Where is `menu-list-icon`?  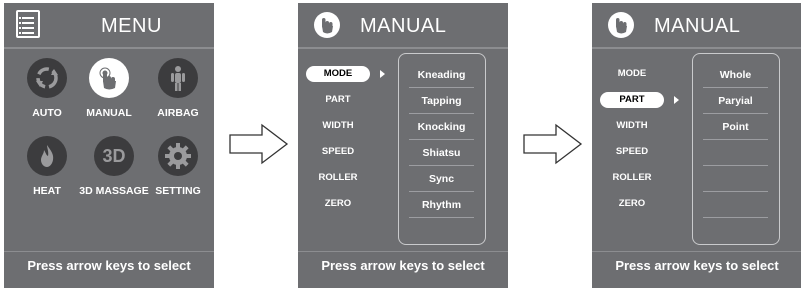
menu-list-icon is located at coordinates (28, 24).